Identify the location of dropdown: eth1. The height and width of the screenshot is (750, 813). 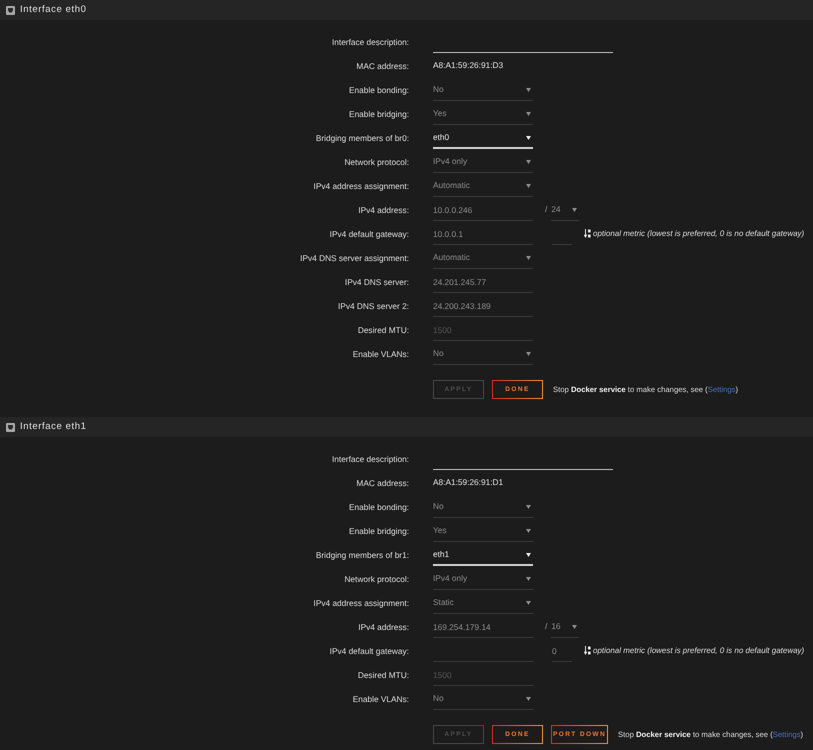
(483, 556).